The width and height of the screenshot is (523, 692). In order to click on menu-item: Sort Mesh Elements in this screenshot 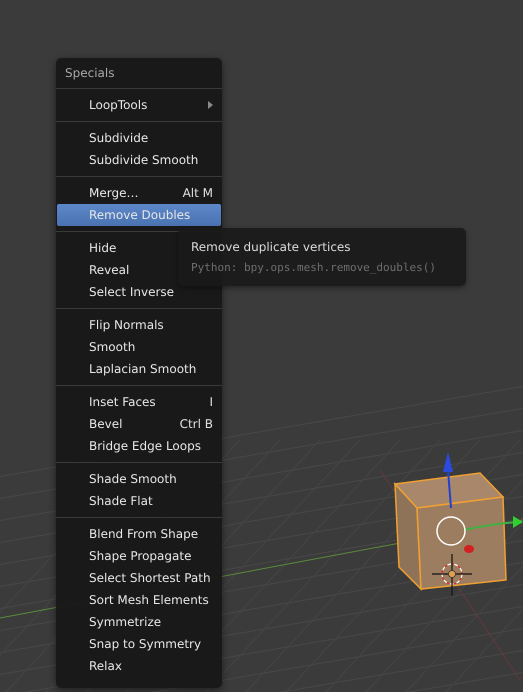, I will do `click(139, 600)`.